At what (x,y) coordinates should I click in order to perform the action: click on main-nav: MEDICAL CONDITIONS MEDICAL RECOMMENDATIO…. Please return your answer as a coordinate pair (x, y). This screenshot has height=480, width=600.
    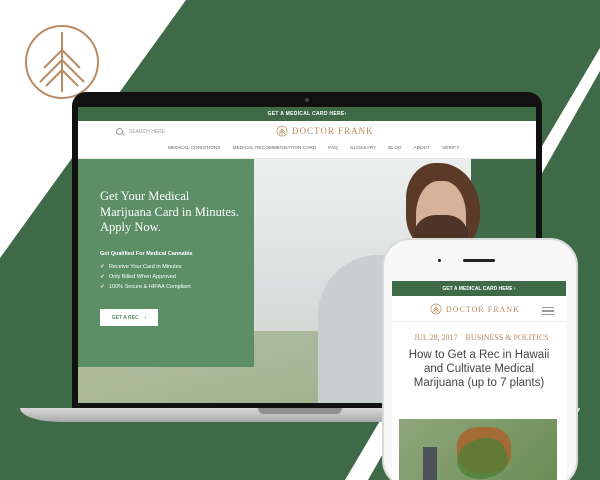
    Looking at the image, I should click on (313, 148).